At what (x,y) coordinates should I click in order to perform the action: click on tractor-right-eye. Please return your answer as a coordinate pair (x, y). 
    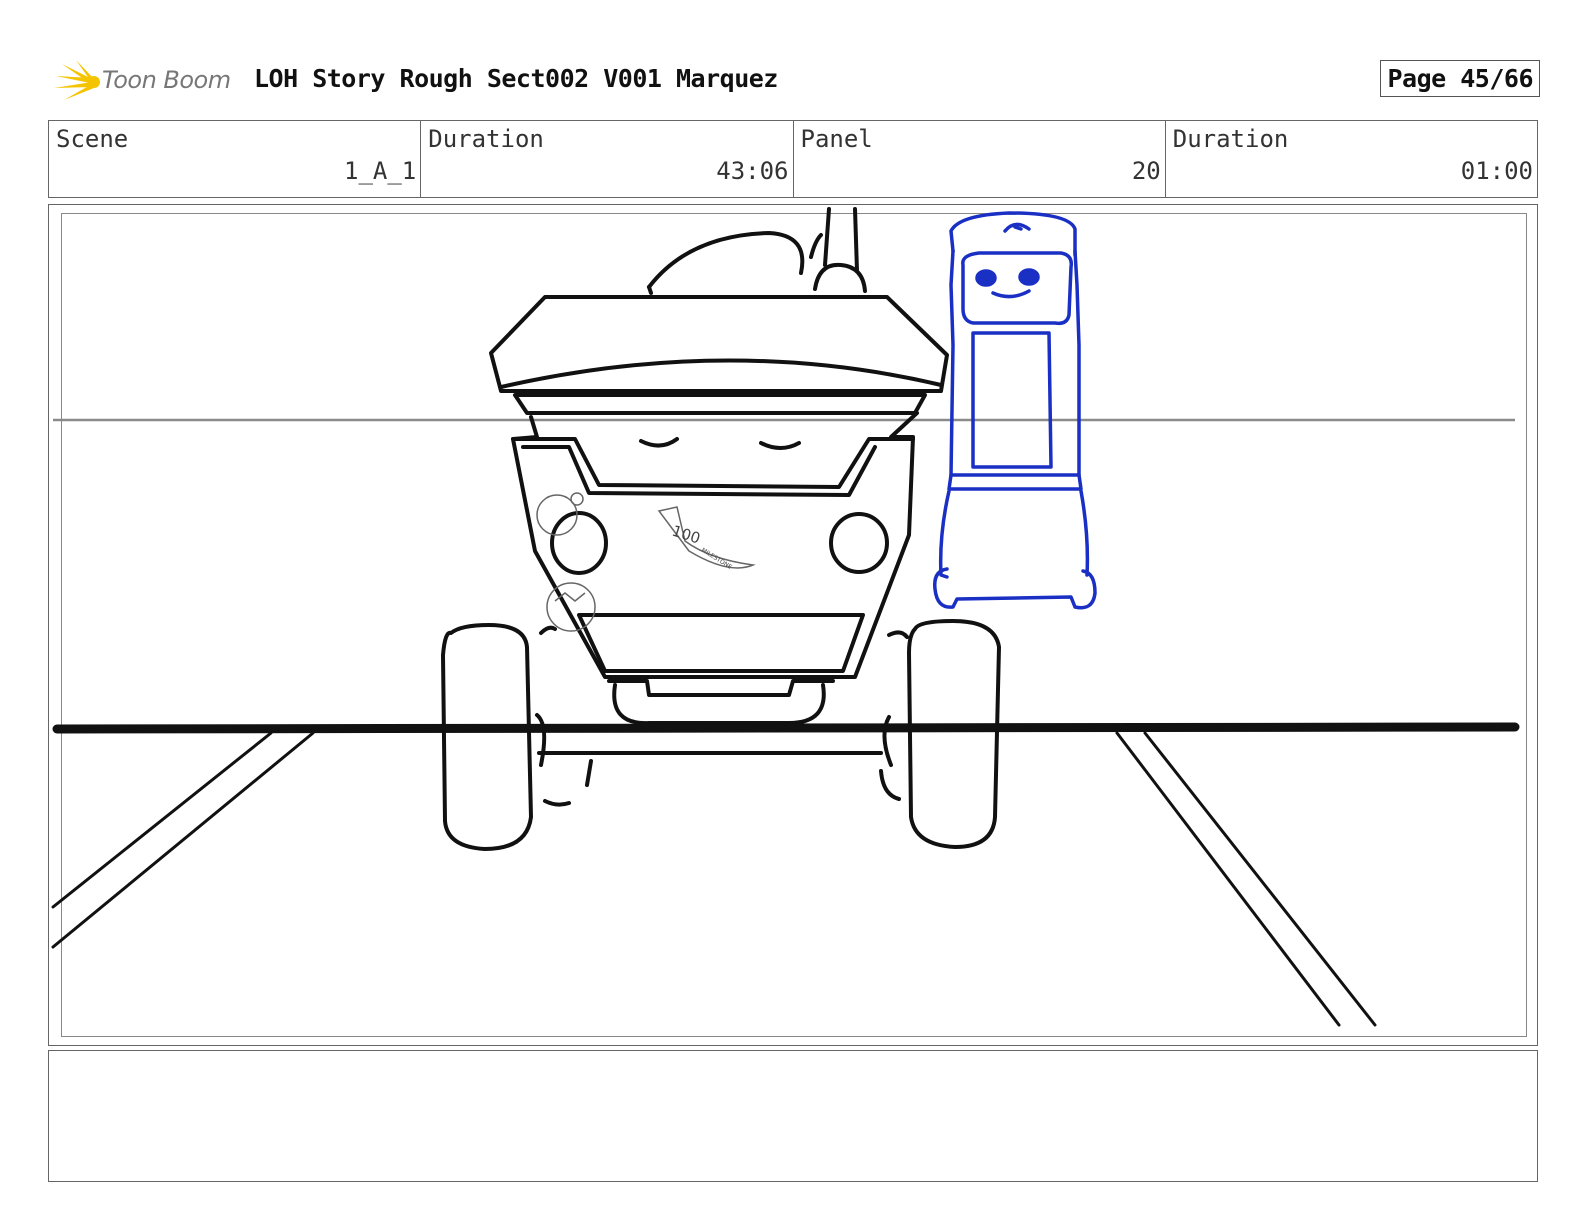
    Looking at the image, I should click on (780, 445).